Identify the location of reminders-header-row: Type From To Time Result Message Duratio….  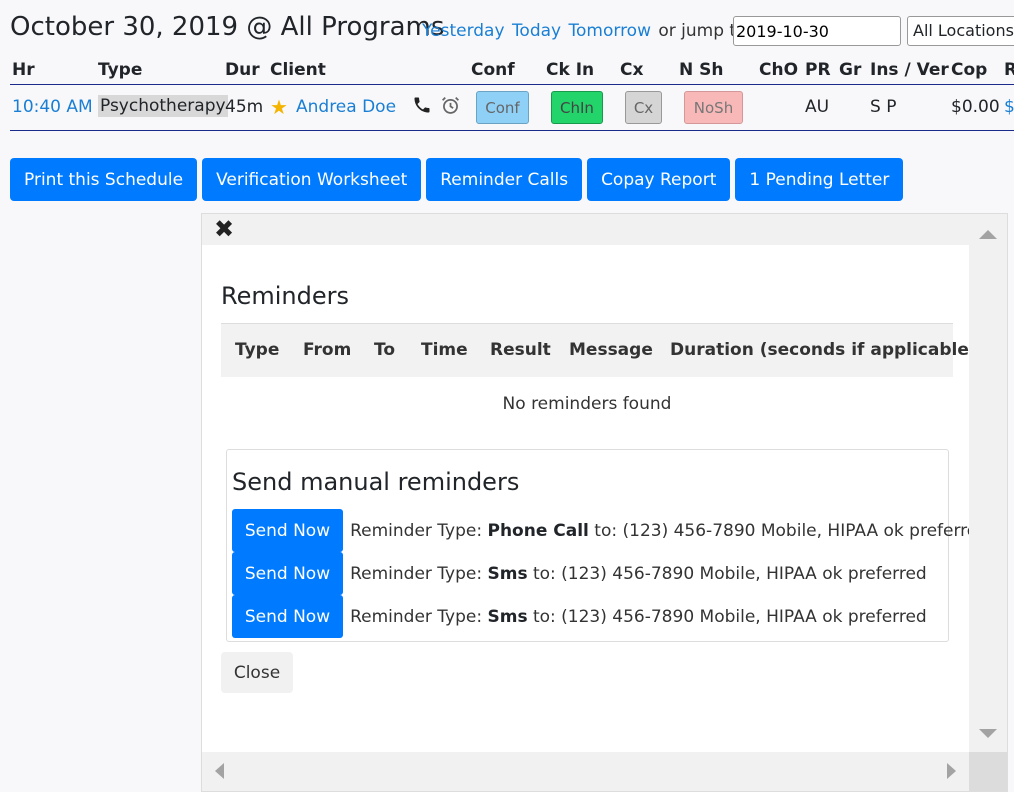
(599, 350).